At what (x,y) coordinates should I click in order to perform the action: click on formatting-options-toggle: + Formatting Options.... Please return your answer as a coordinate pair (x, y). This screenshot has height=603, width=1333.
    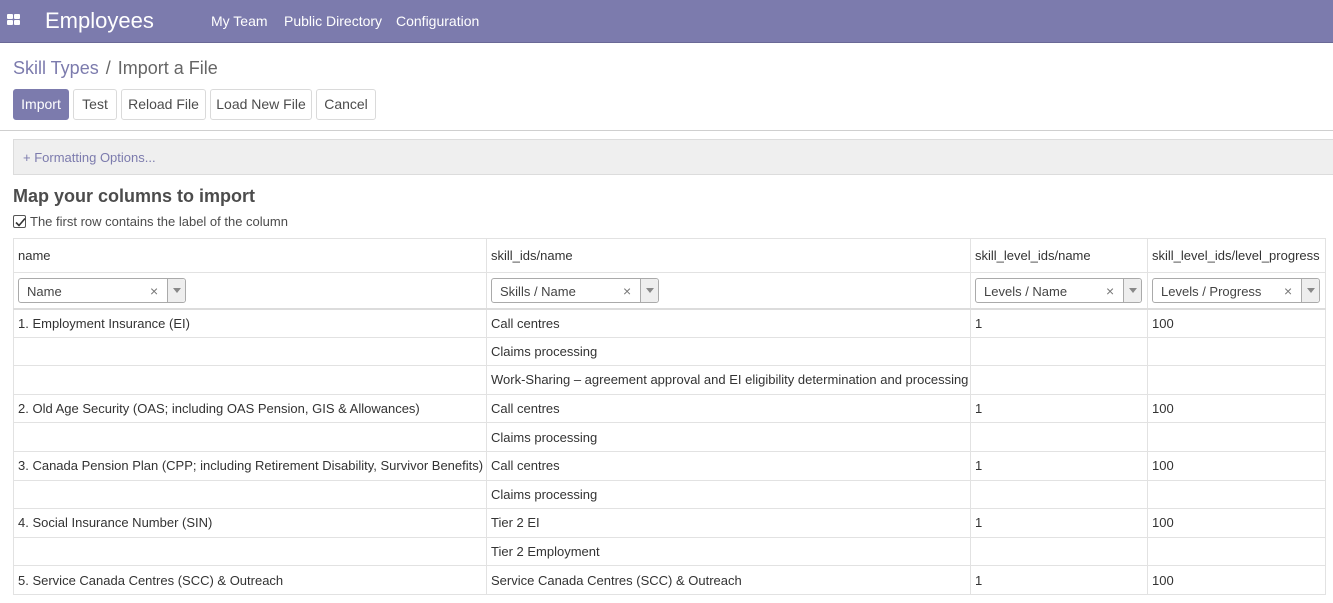
    Looking at the image, I should click on (89, 157).